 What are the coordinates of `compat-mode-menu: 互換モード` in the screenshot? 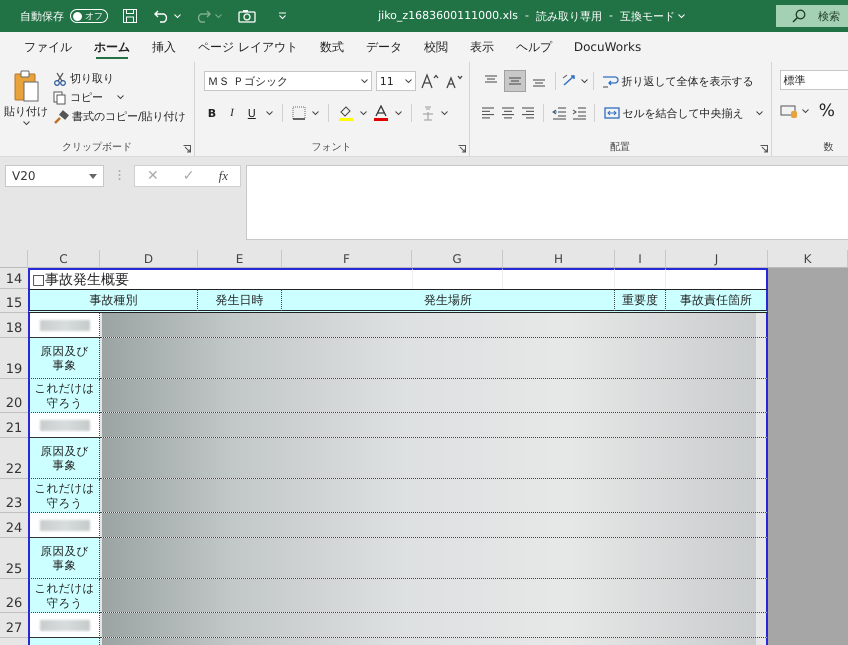 It's located at (652, 16).